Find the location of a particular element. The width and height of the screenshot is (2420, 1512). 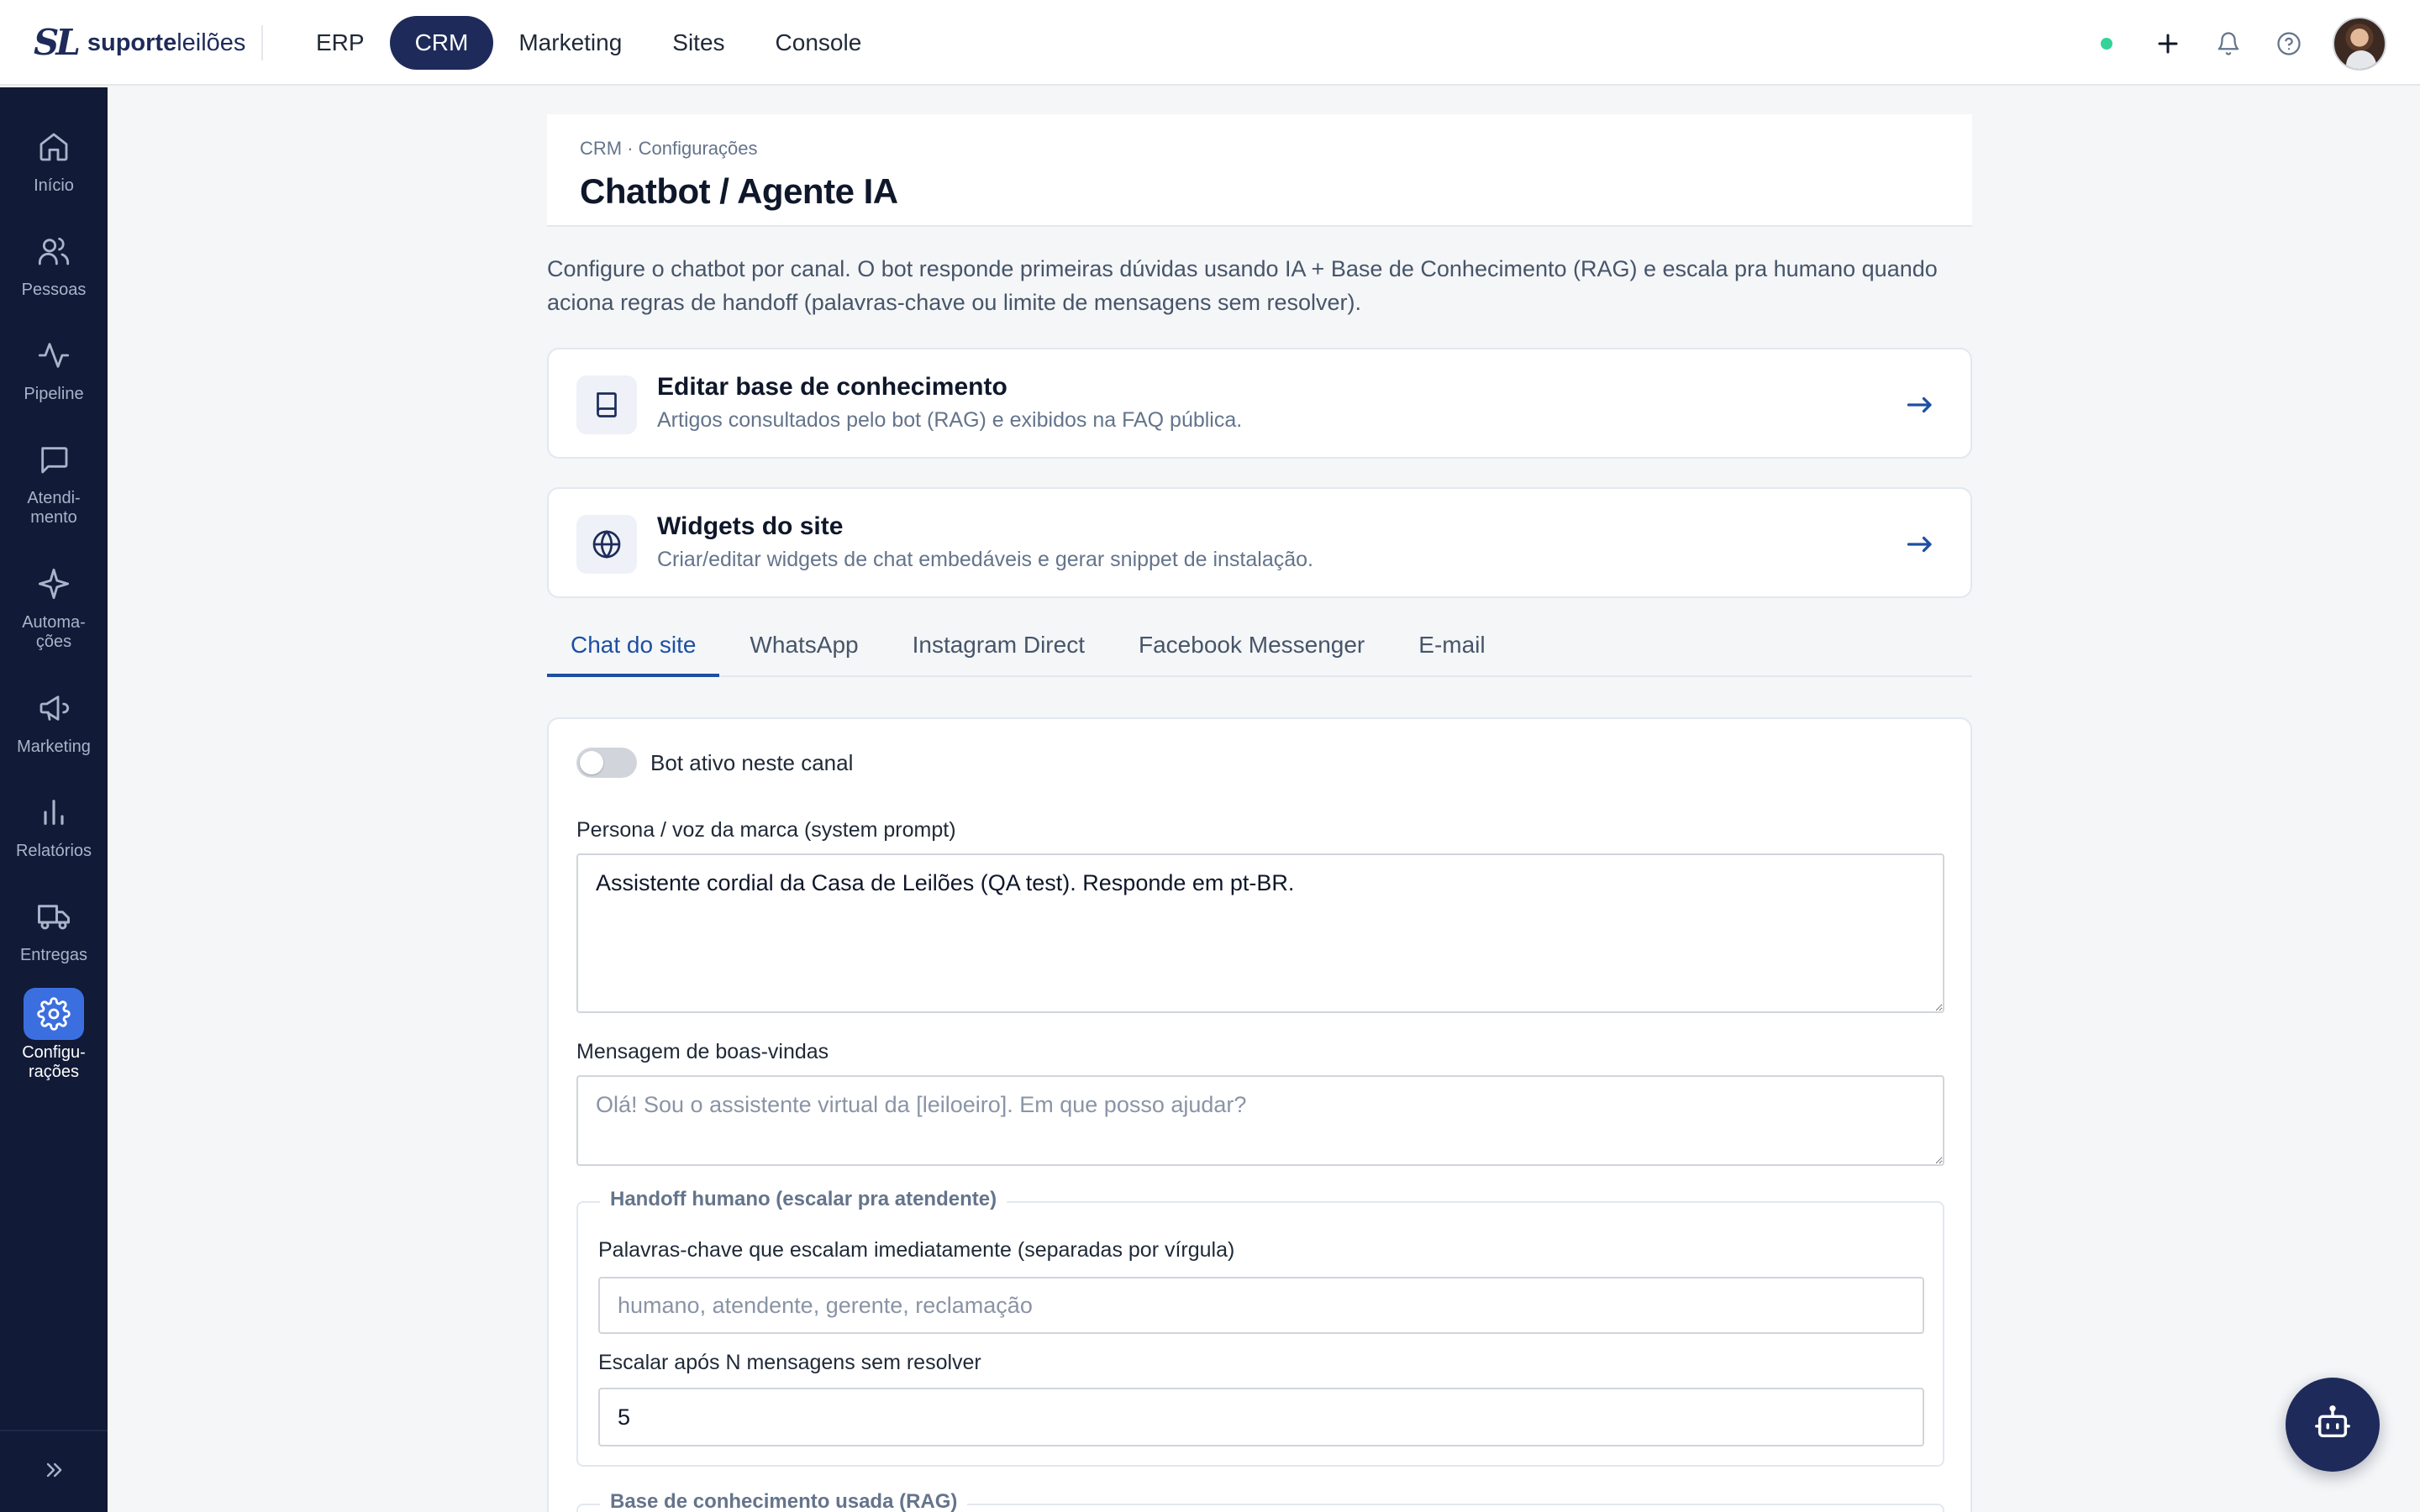

topnav-crm: CRM is located at coordinates (441, 43).